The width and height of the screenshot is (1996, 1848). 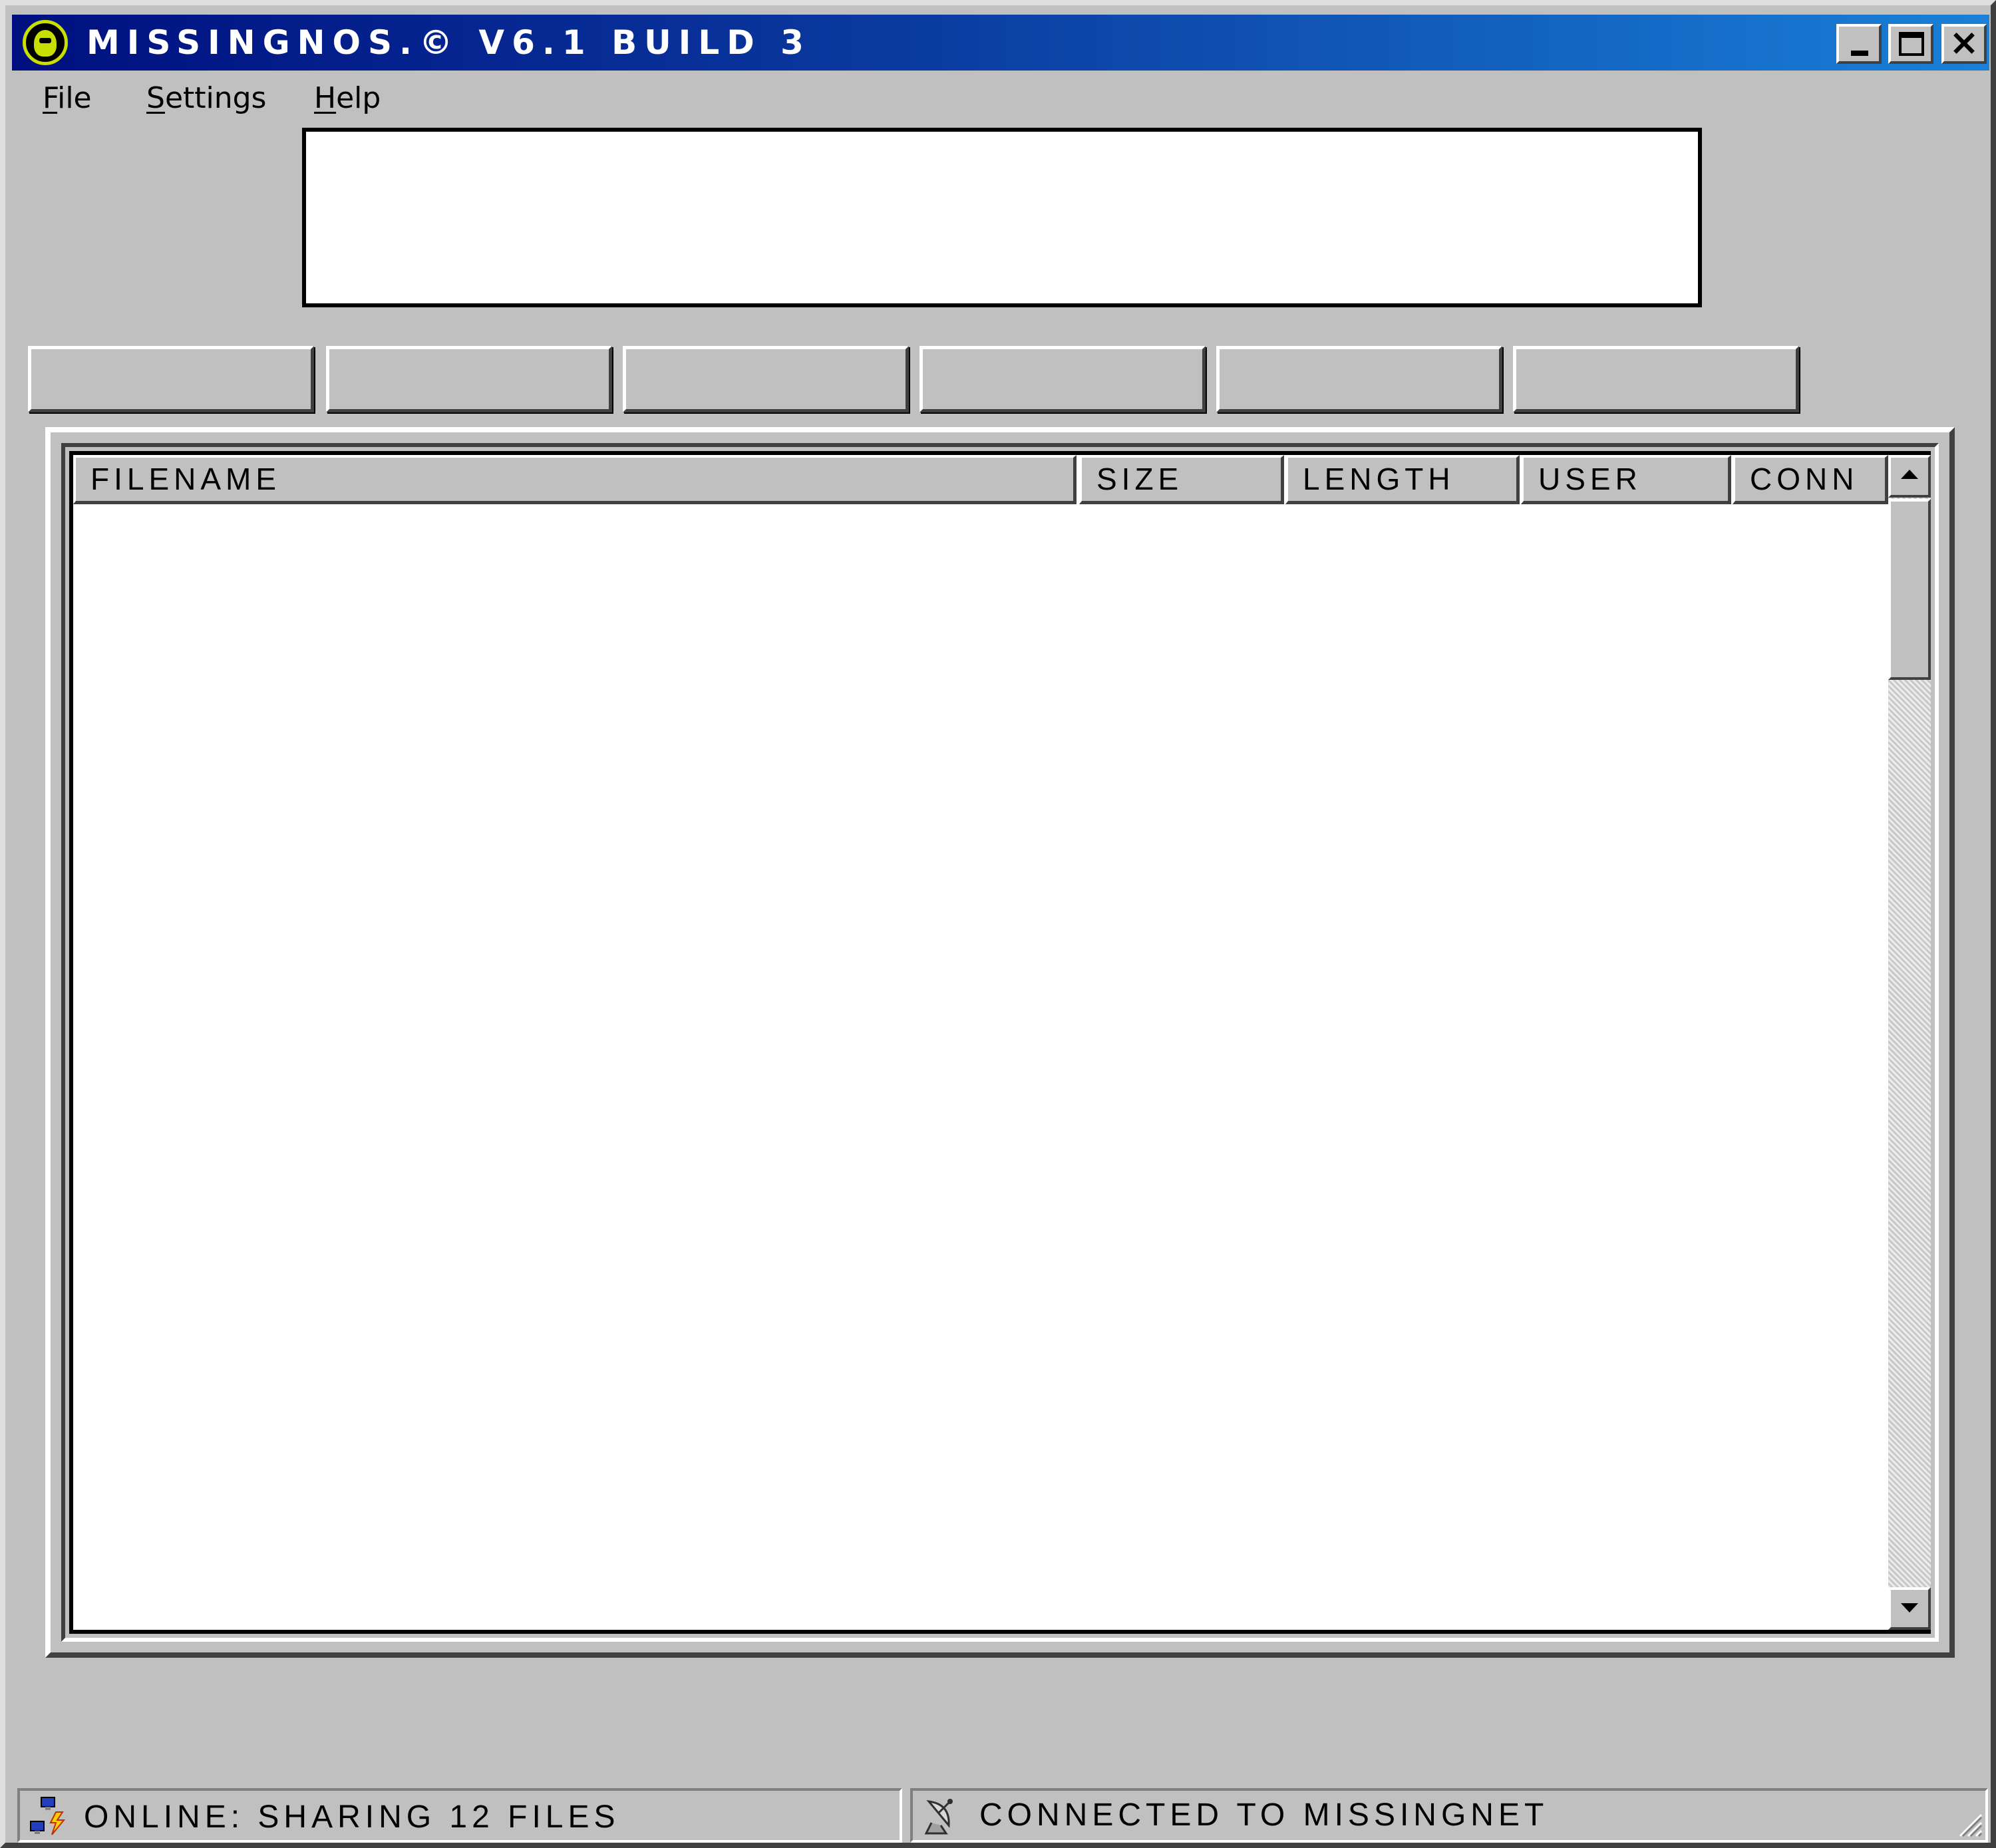 I want to click on window-title: MISSINGNOS.© V6.1 BUILD 3, so click(x=448, y=42).